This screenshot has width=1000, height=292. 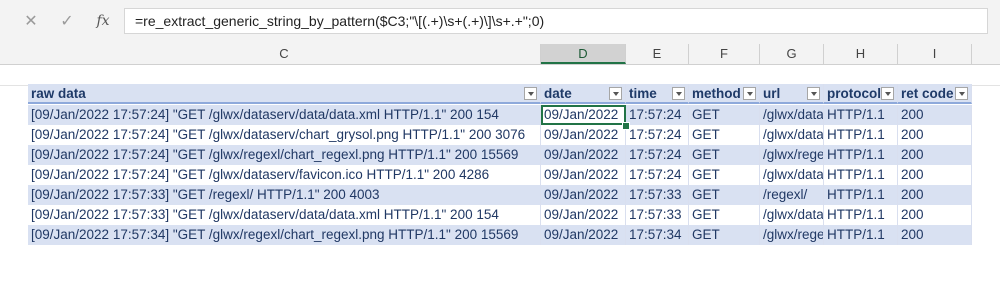 I want to click on column-header-i: I, so click(x=935, y=54).